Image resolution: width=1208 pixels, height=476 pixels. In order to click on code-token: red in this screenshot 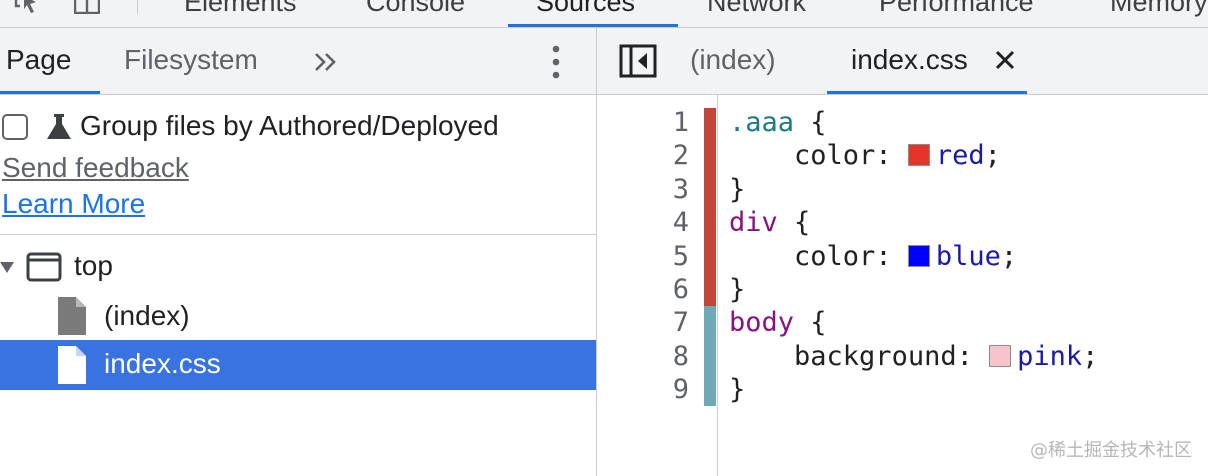, I will do `click(960, 156)`.